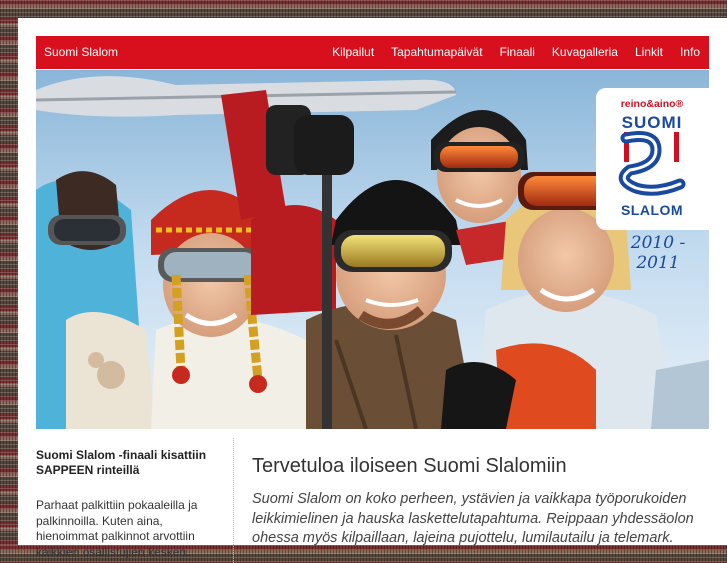 The image size is (727, 563). I want to click on logo-graphic: reino&aino® SUOMI SLALOM, so click(652, 159).